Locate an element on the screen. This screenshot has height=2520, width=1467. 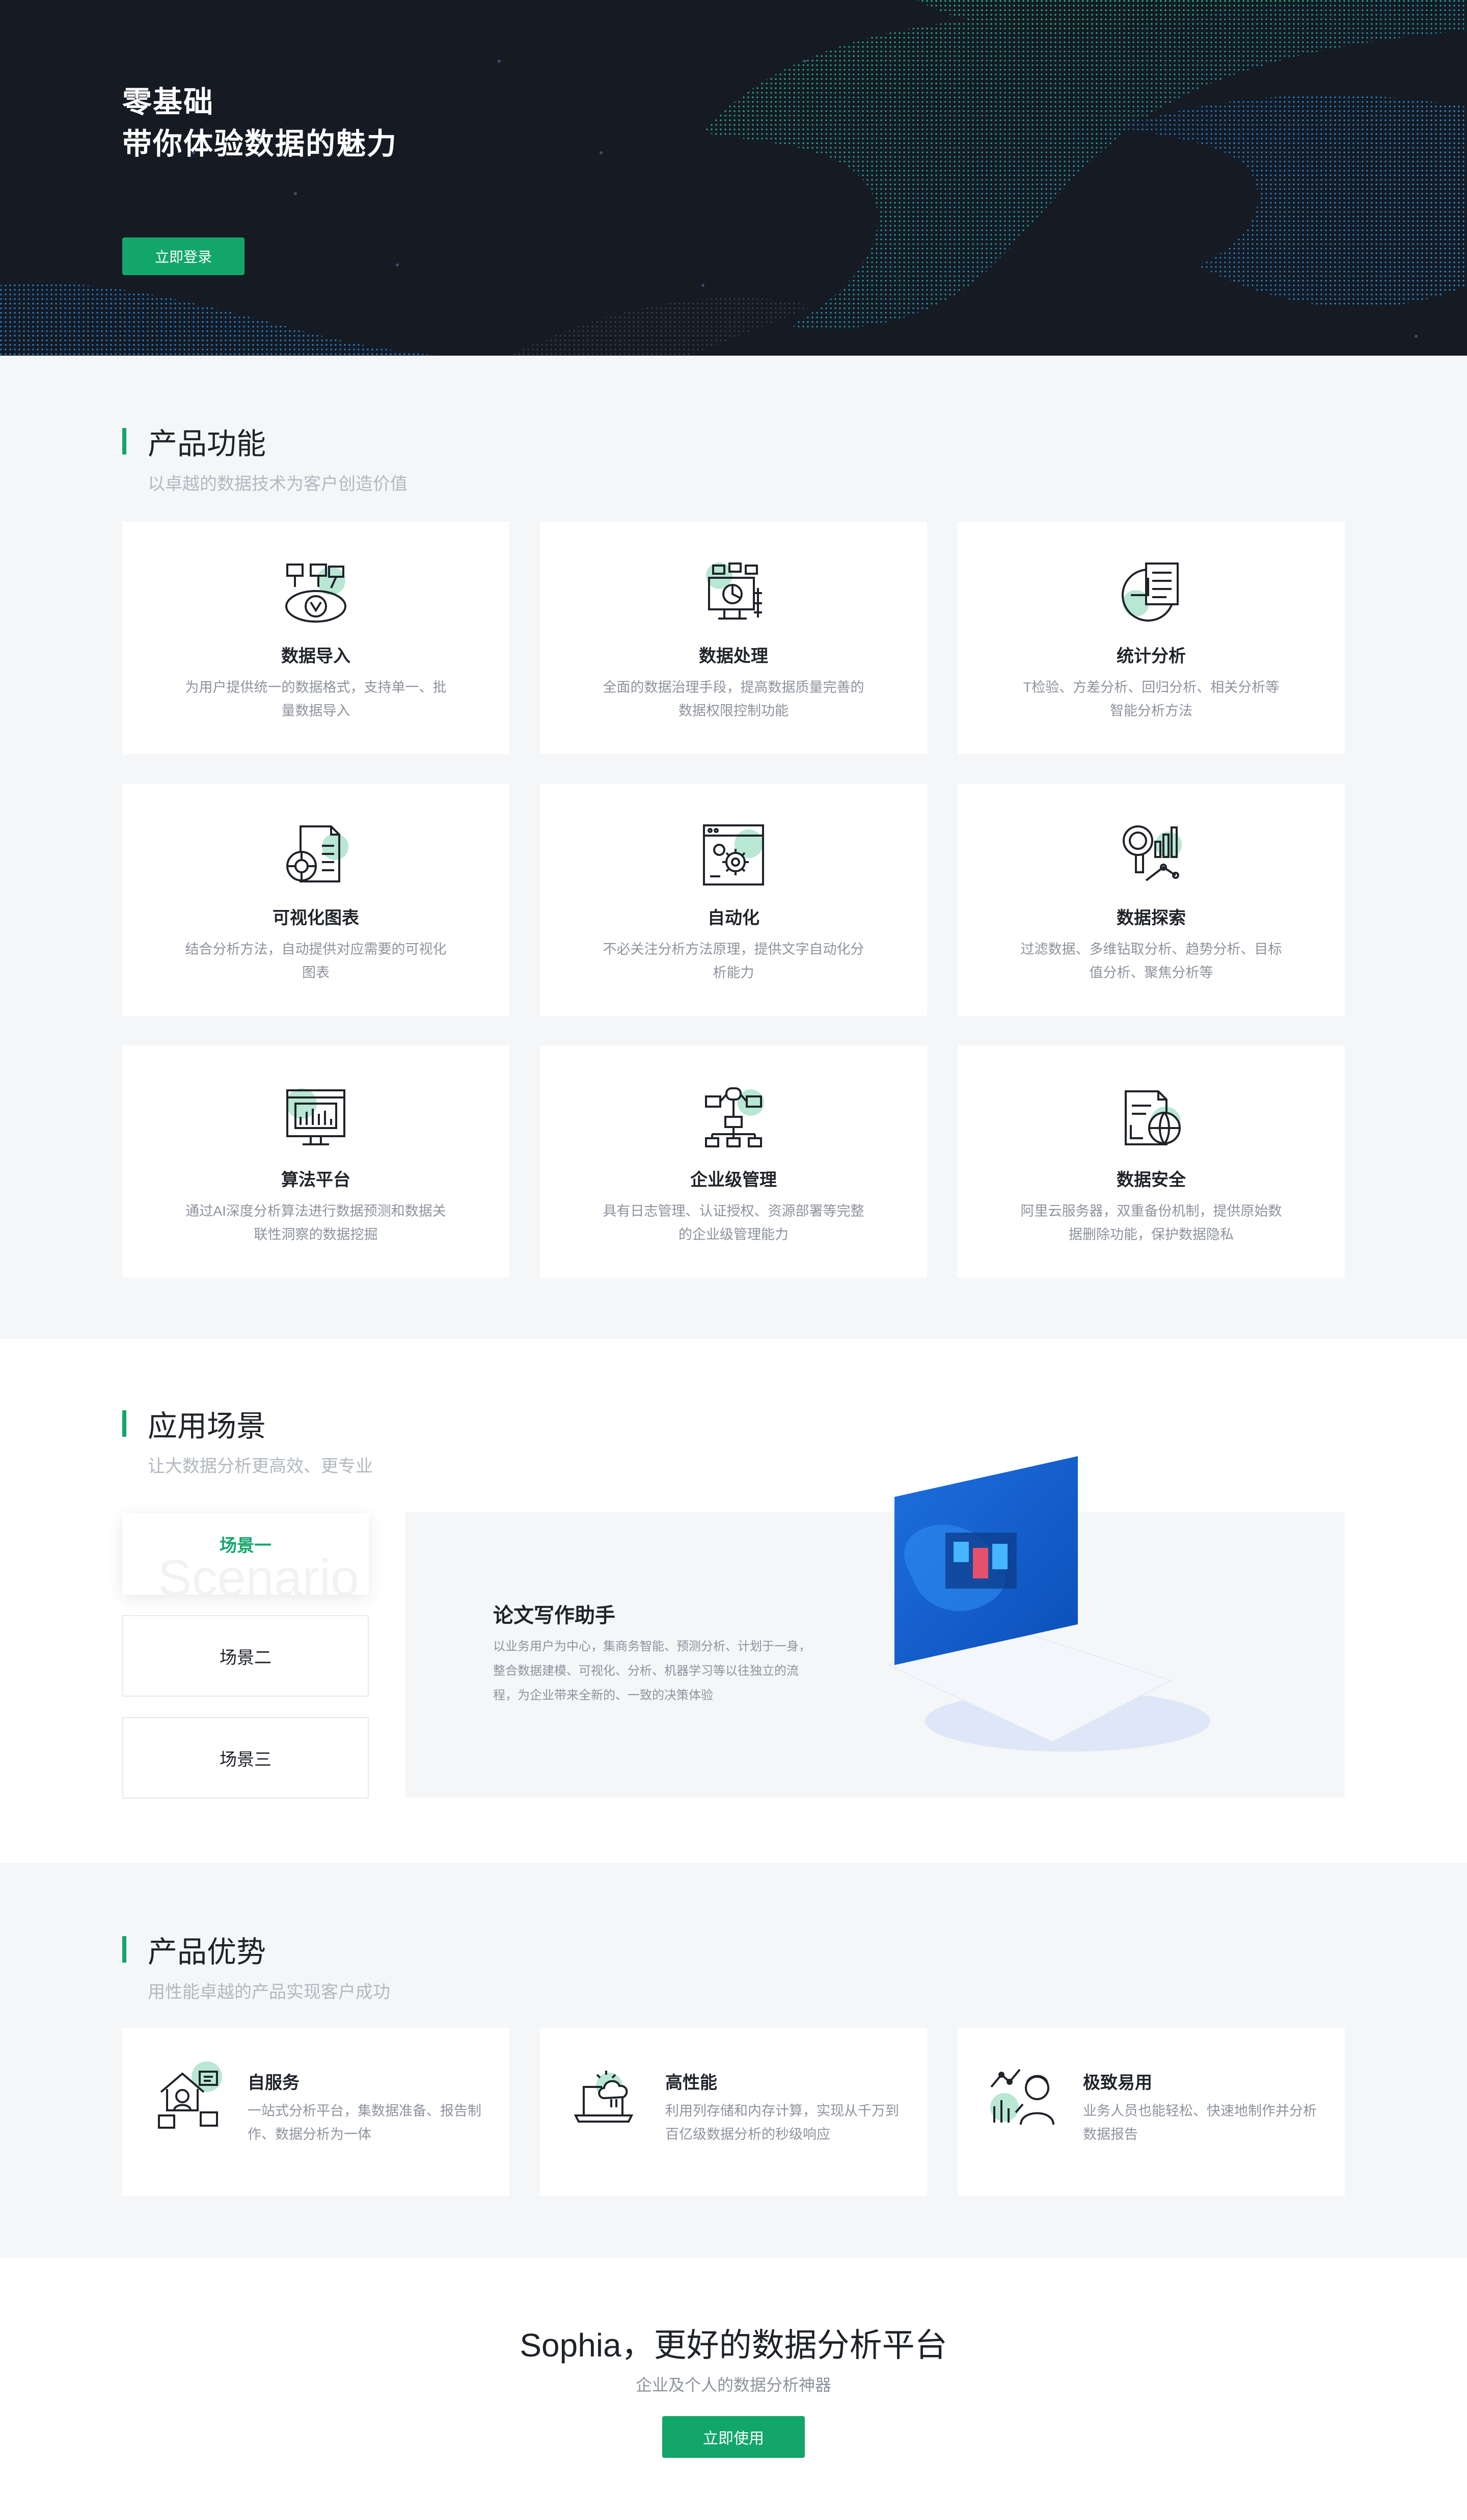
tab-label: 场景一 is located at coordinates (246, 1546).